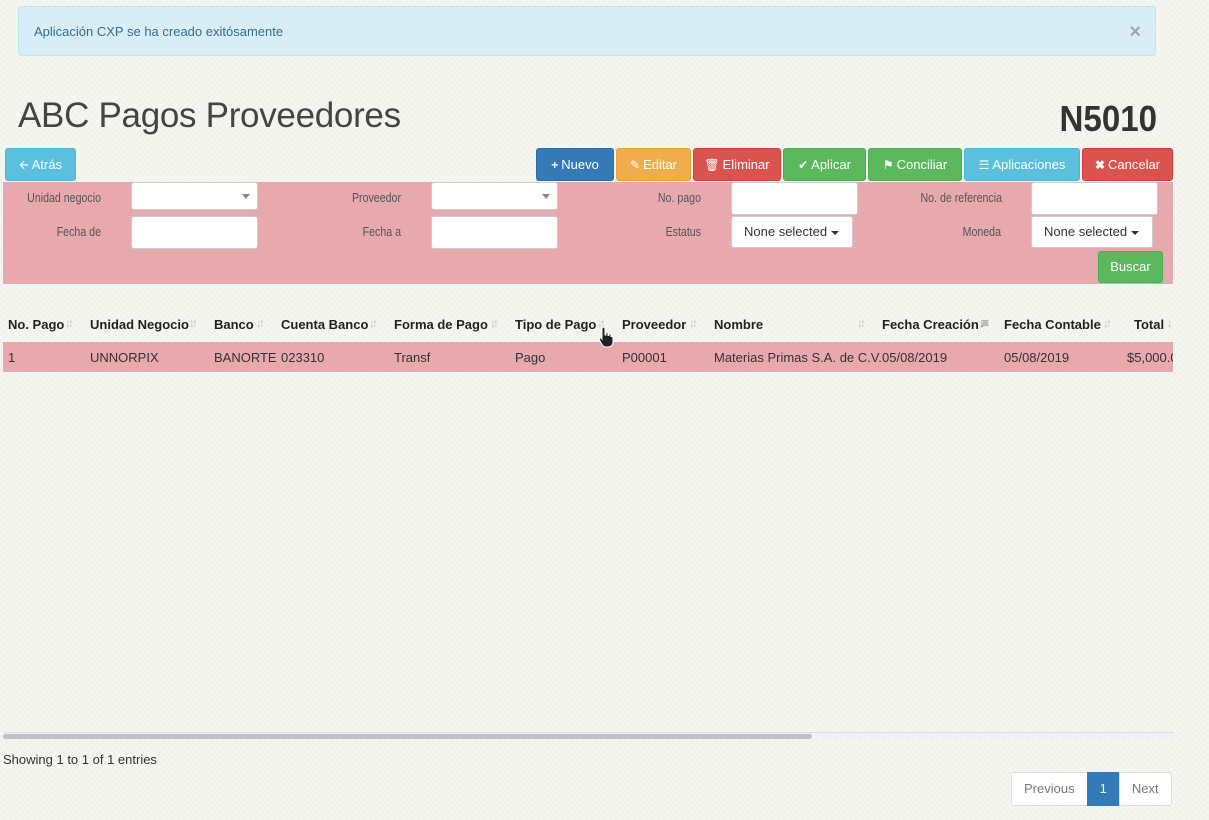 This screenshot has height=820, width=1209. Describe the element at coordinates (1127, 164) in the screenshot. I see `cancel-button: ✖ Cancelar` at that location.